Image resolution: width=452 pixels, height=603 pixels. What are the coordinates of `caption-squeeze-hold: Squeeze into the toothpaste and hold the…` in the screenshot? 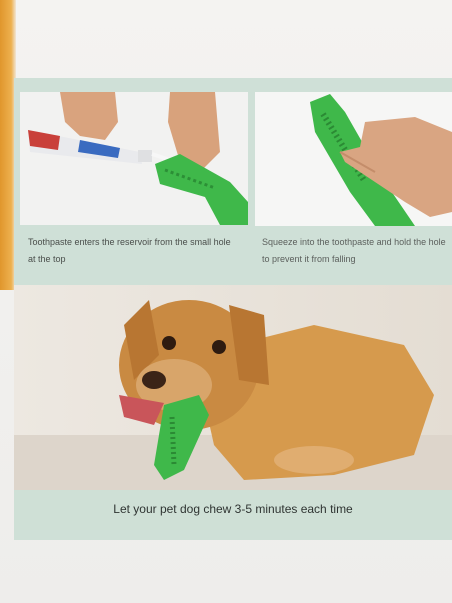 It's located at (354, 250).